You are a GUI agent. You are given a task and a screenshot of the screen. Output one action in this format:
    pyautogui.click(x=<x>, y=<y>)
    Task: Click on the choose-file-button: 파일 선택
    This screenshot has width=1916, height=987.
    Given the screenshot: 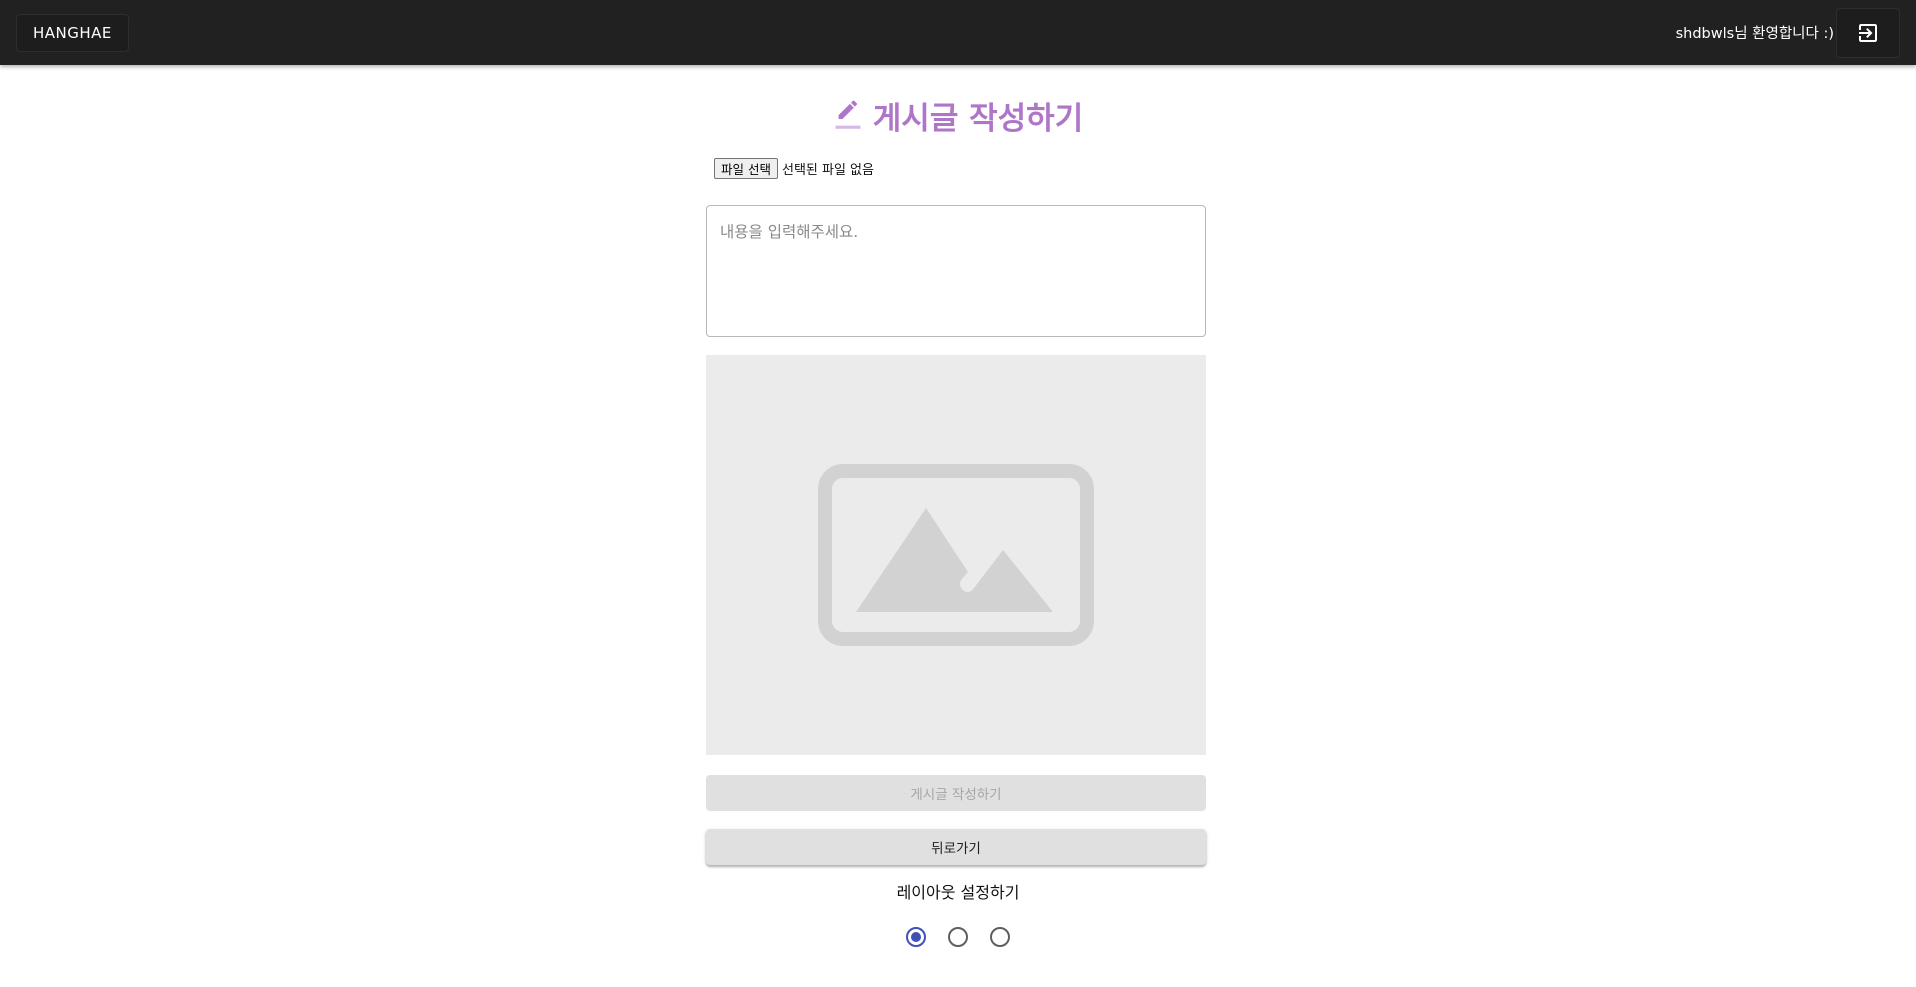 What is the action you would take?
    pyautogui.click(x=746, y=168)
    